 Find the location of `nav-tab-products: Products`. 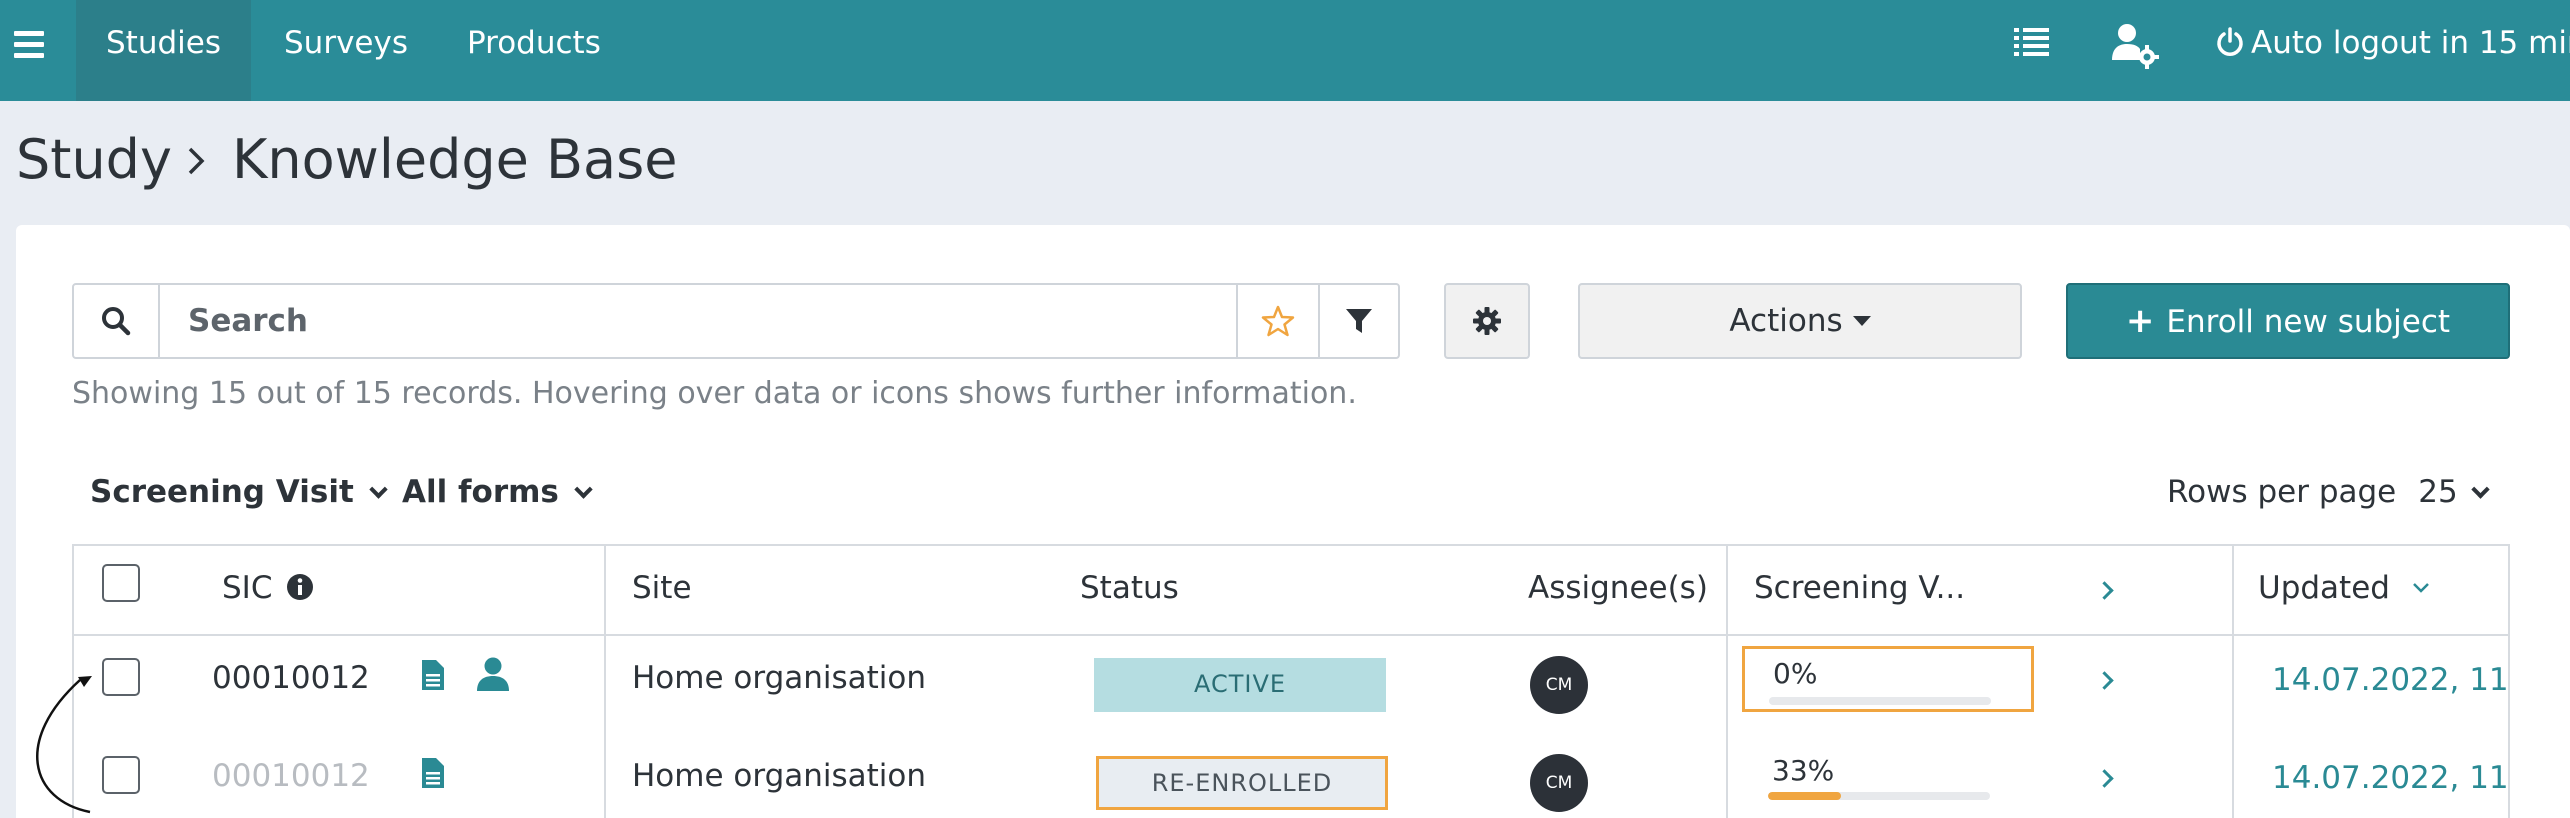

nav-tab-products: Products is located at coordinates (534, 50).